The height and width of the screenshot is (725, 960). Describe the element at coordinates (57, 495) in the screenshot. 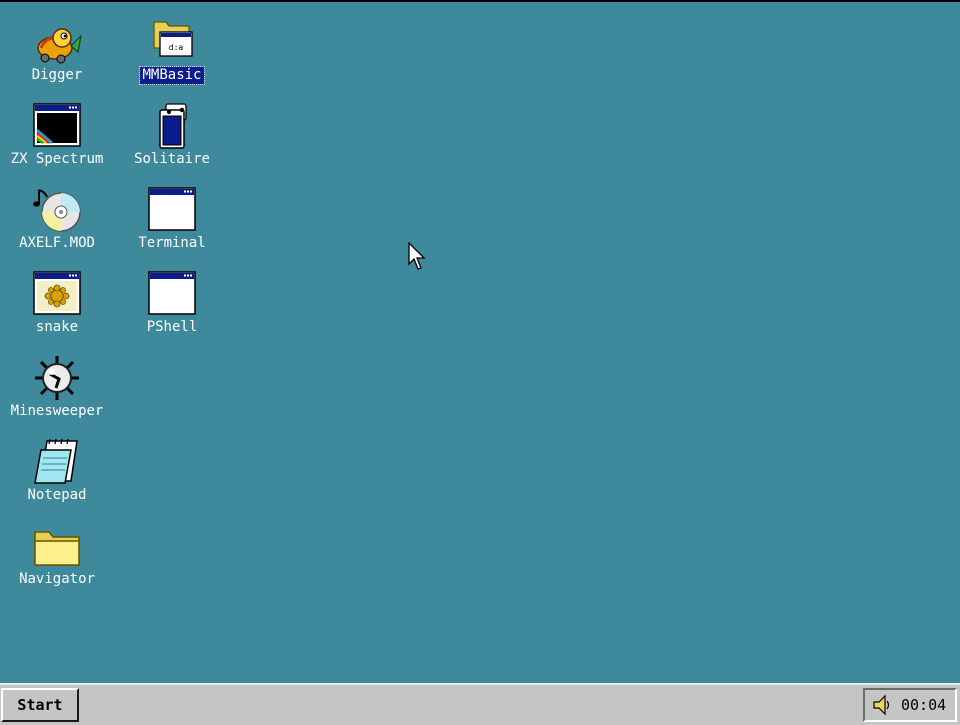

I see `desktop-icon-label: Notepad` at that location.